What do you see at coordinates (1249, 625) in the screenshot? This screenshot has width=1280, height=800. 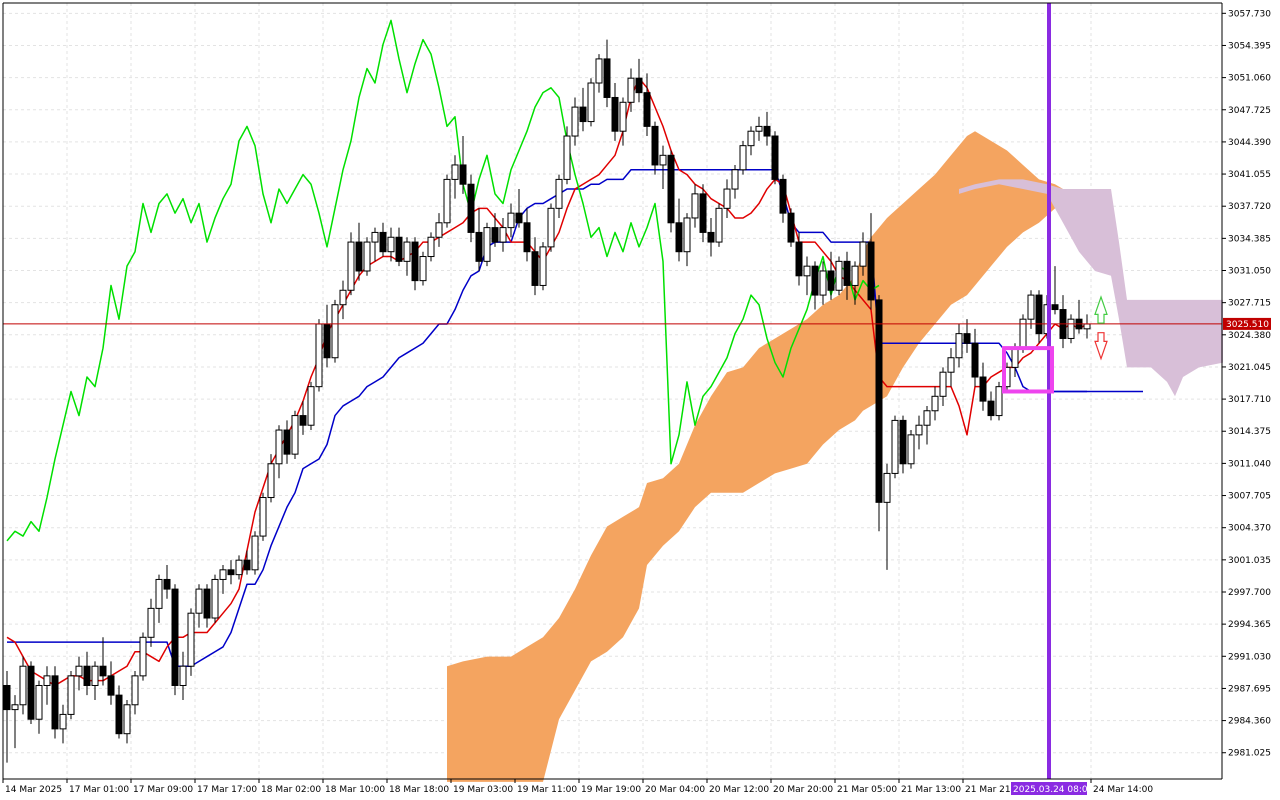 I see `y-tick-label: 2994.365` at bounding box center [1249, 625].